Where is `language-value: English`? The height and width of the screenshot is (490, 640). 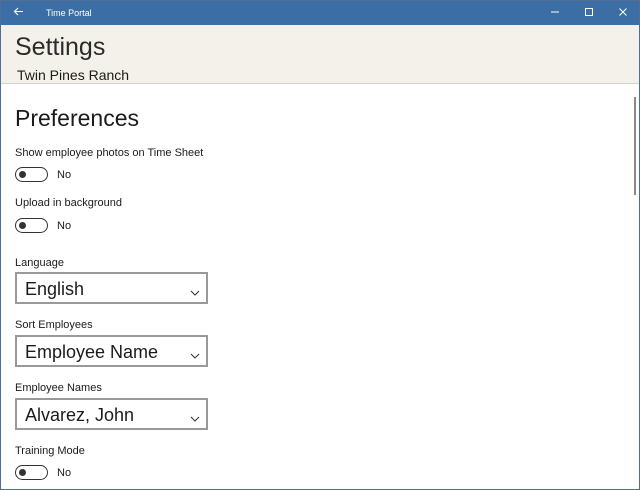 language-value: English is located at coordinates (55, 289).